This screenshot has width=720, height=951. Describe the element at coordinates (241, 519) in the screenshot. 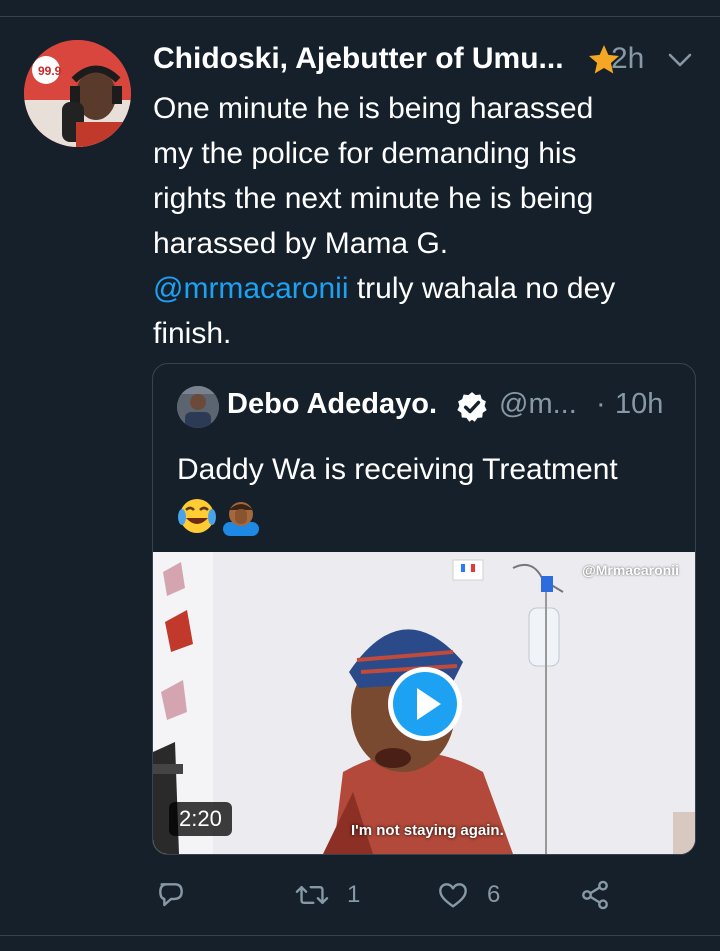

I see `person-facepalming-icon` at that location.